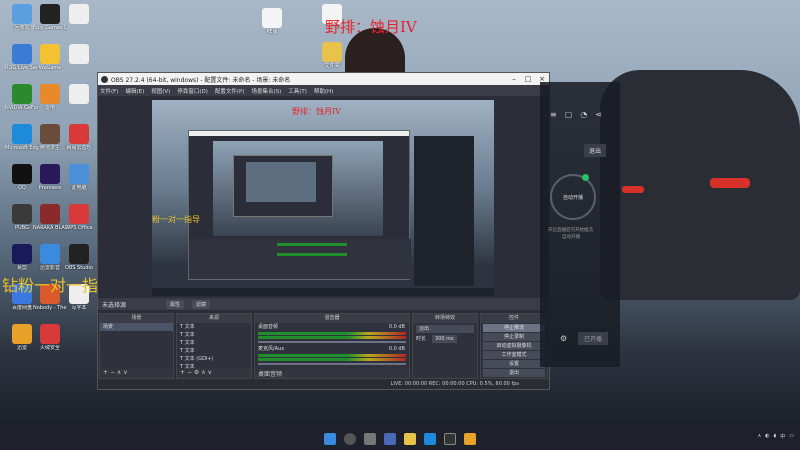 The width and height of the screenshot is (800, 450). What do you see at coordinates (514, 364) in the screenshot?
I see `settings-button: 设置` at bounding box center [514, 364].